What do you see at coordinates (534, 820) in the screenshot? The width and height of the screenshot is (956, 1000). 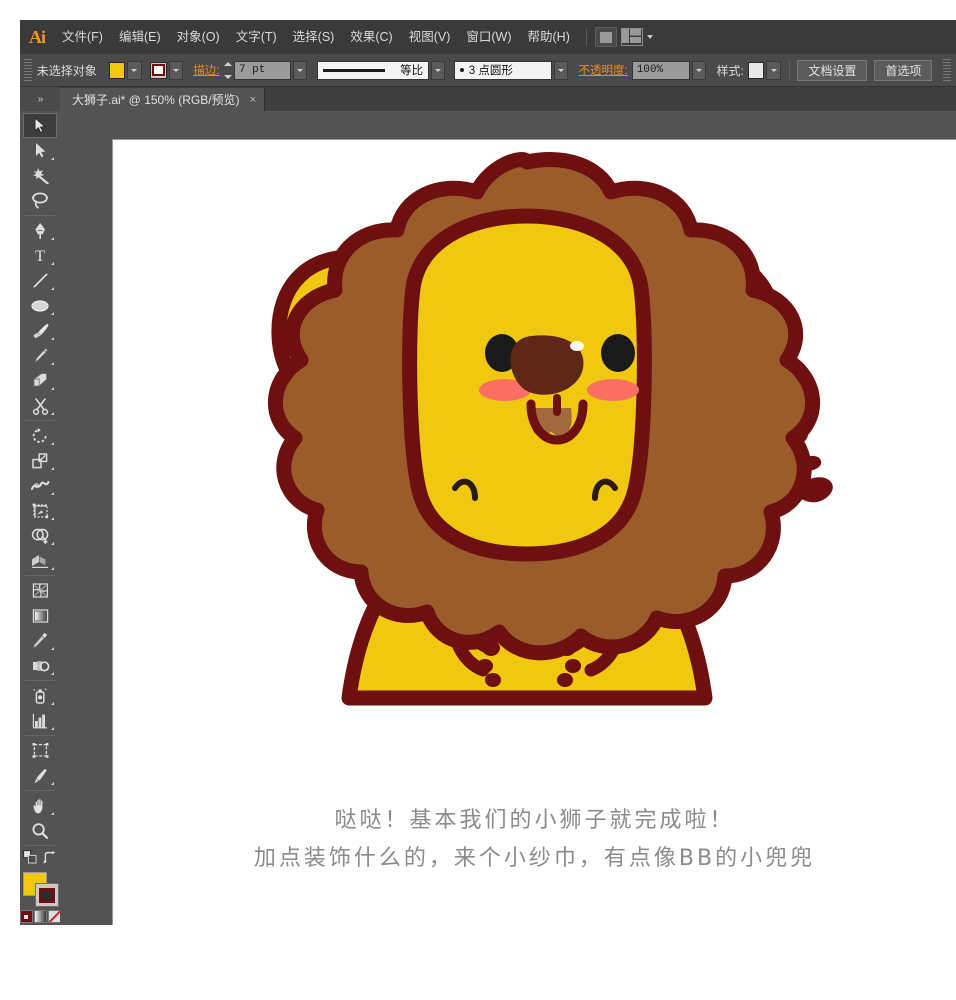 I see `caption-line-1: 哒哒！基本我们的小狮子就完成啦！` at bounding box center [534, 820].